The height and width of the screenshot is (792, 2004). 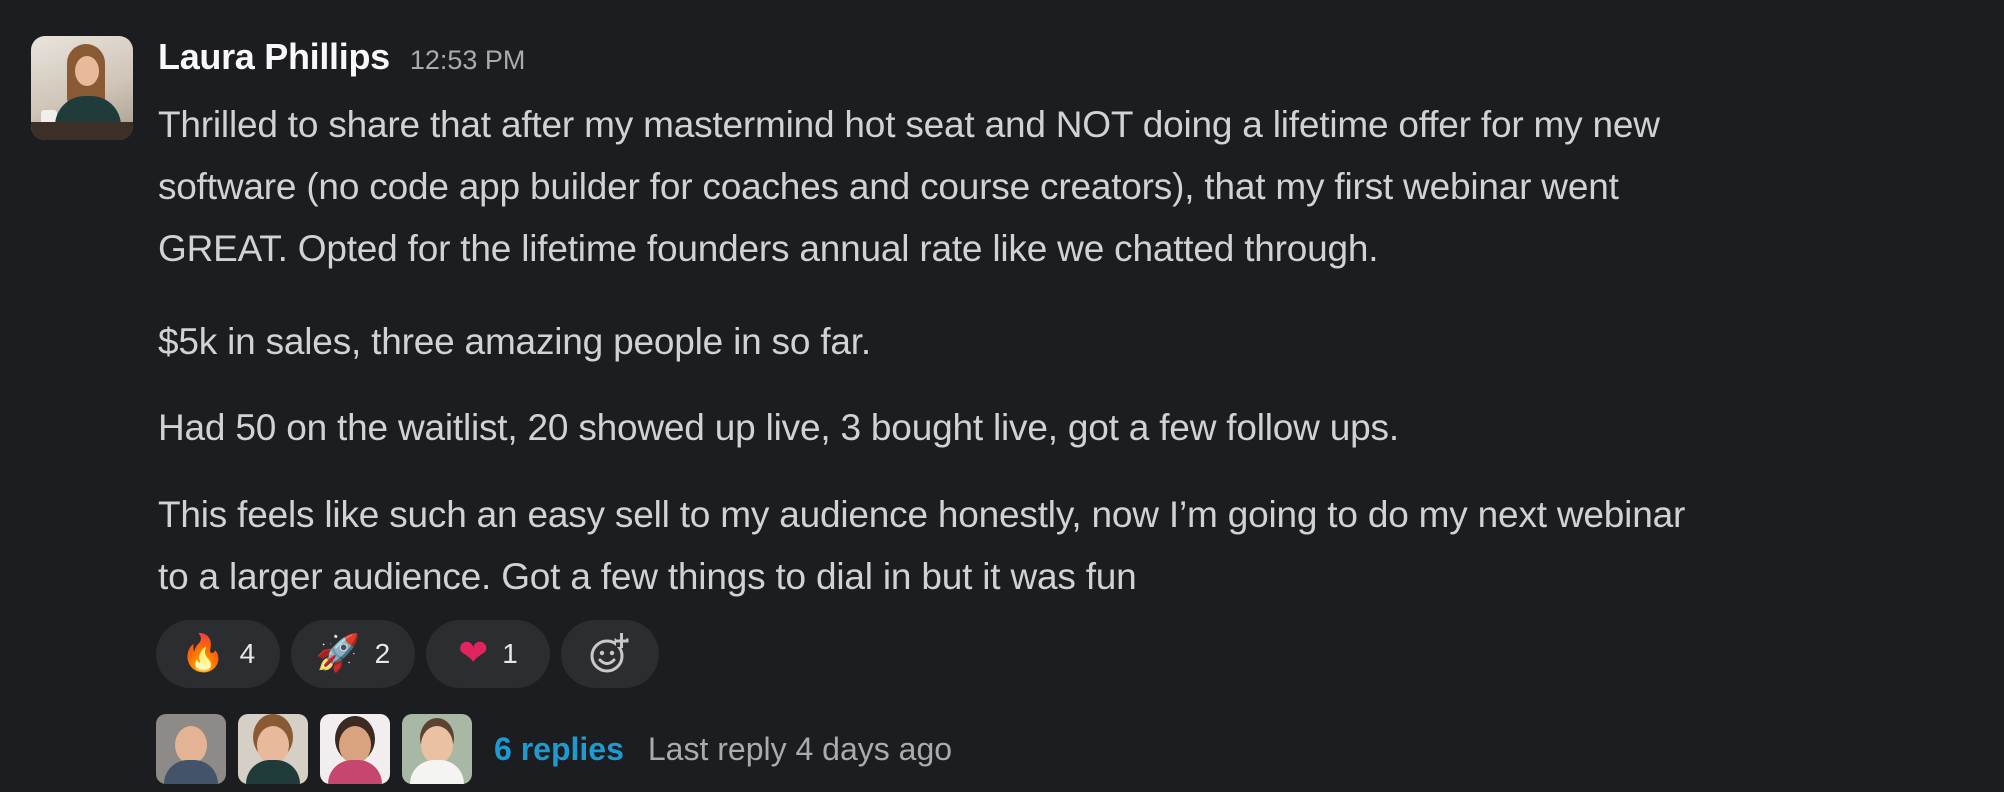 I want to click on last-reply-text: Last reply 4 days ago, so click(x=800, y=748).